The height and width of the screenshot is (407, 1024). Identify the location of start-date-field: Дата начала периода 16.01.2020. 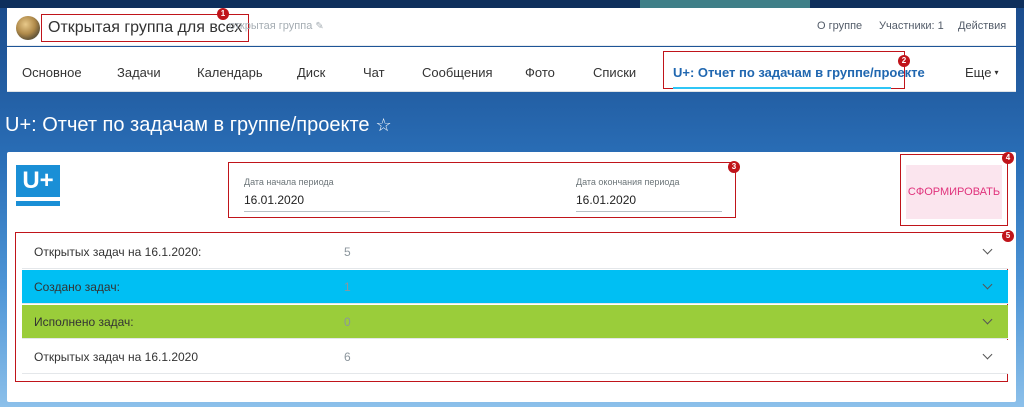
(317, 194).